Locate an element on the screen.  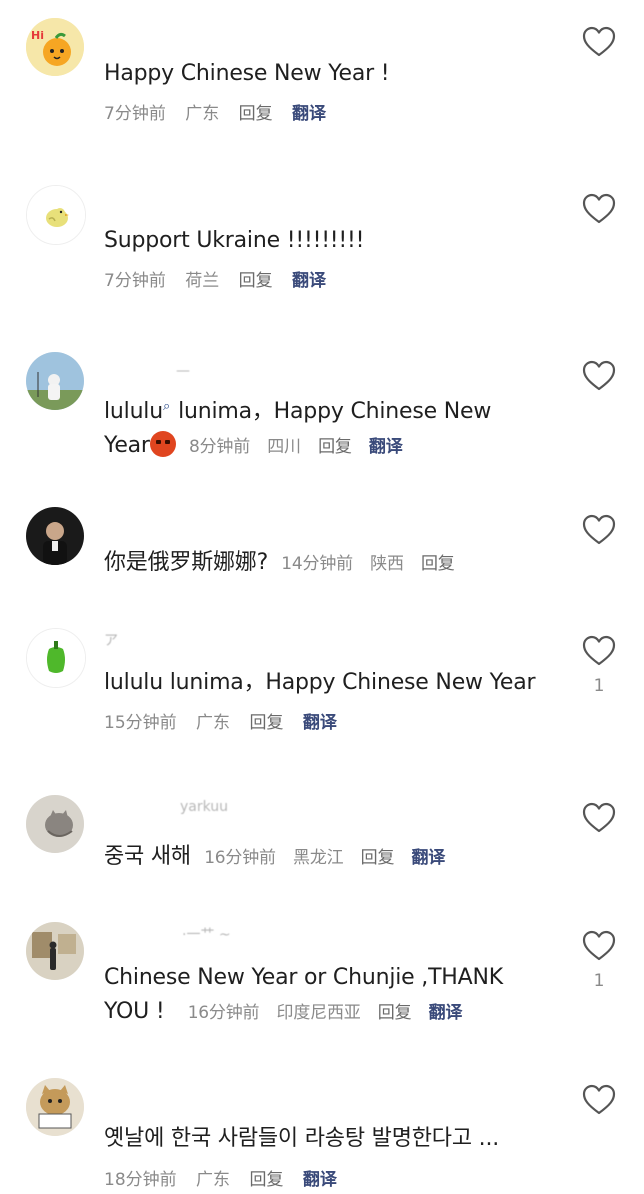
comment-username: ·一艹 ~ is located at coordinates (206, 934).